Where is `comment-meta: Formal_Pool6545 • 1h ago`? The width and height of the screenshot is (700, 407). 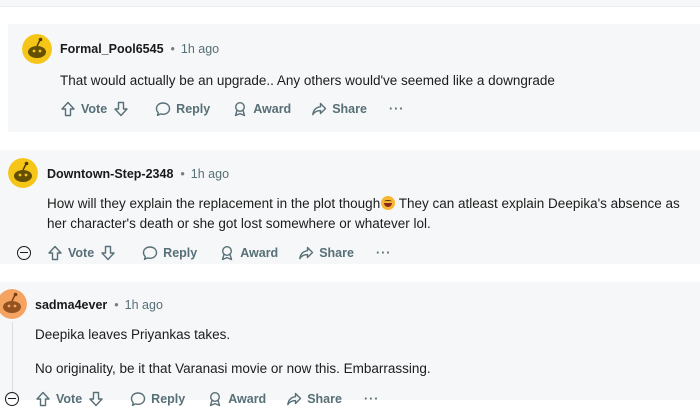 comment-meta: Formal_Pool6545 • 1h ago is located at coordinates (139, 49).